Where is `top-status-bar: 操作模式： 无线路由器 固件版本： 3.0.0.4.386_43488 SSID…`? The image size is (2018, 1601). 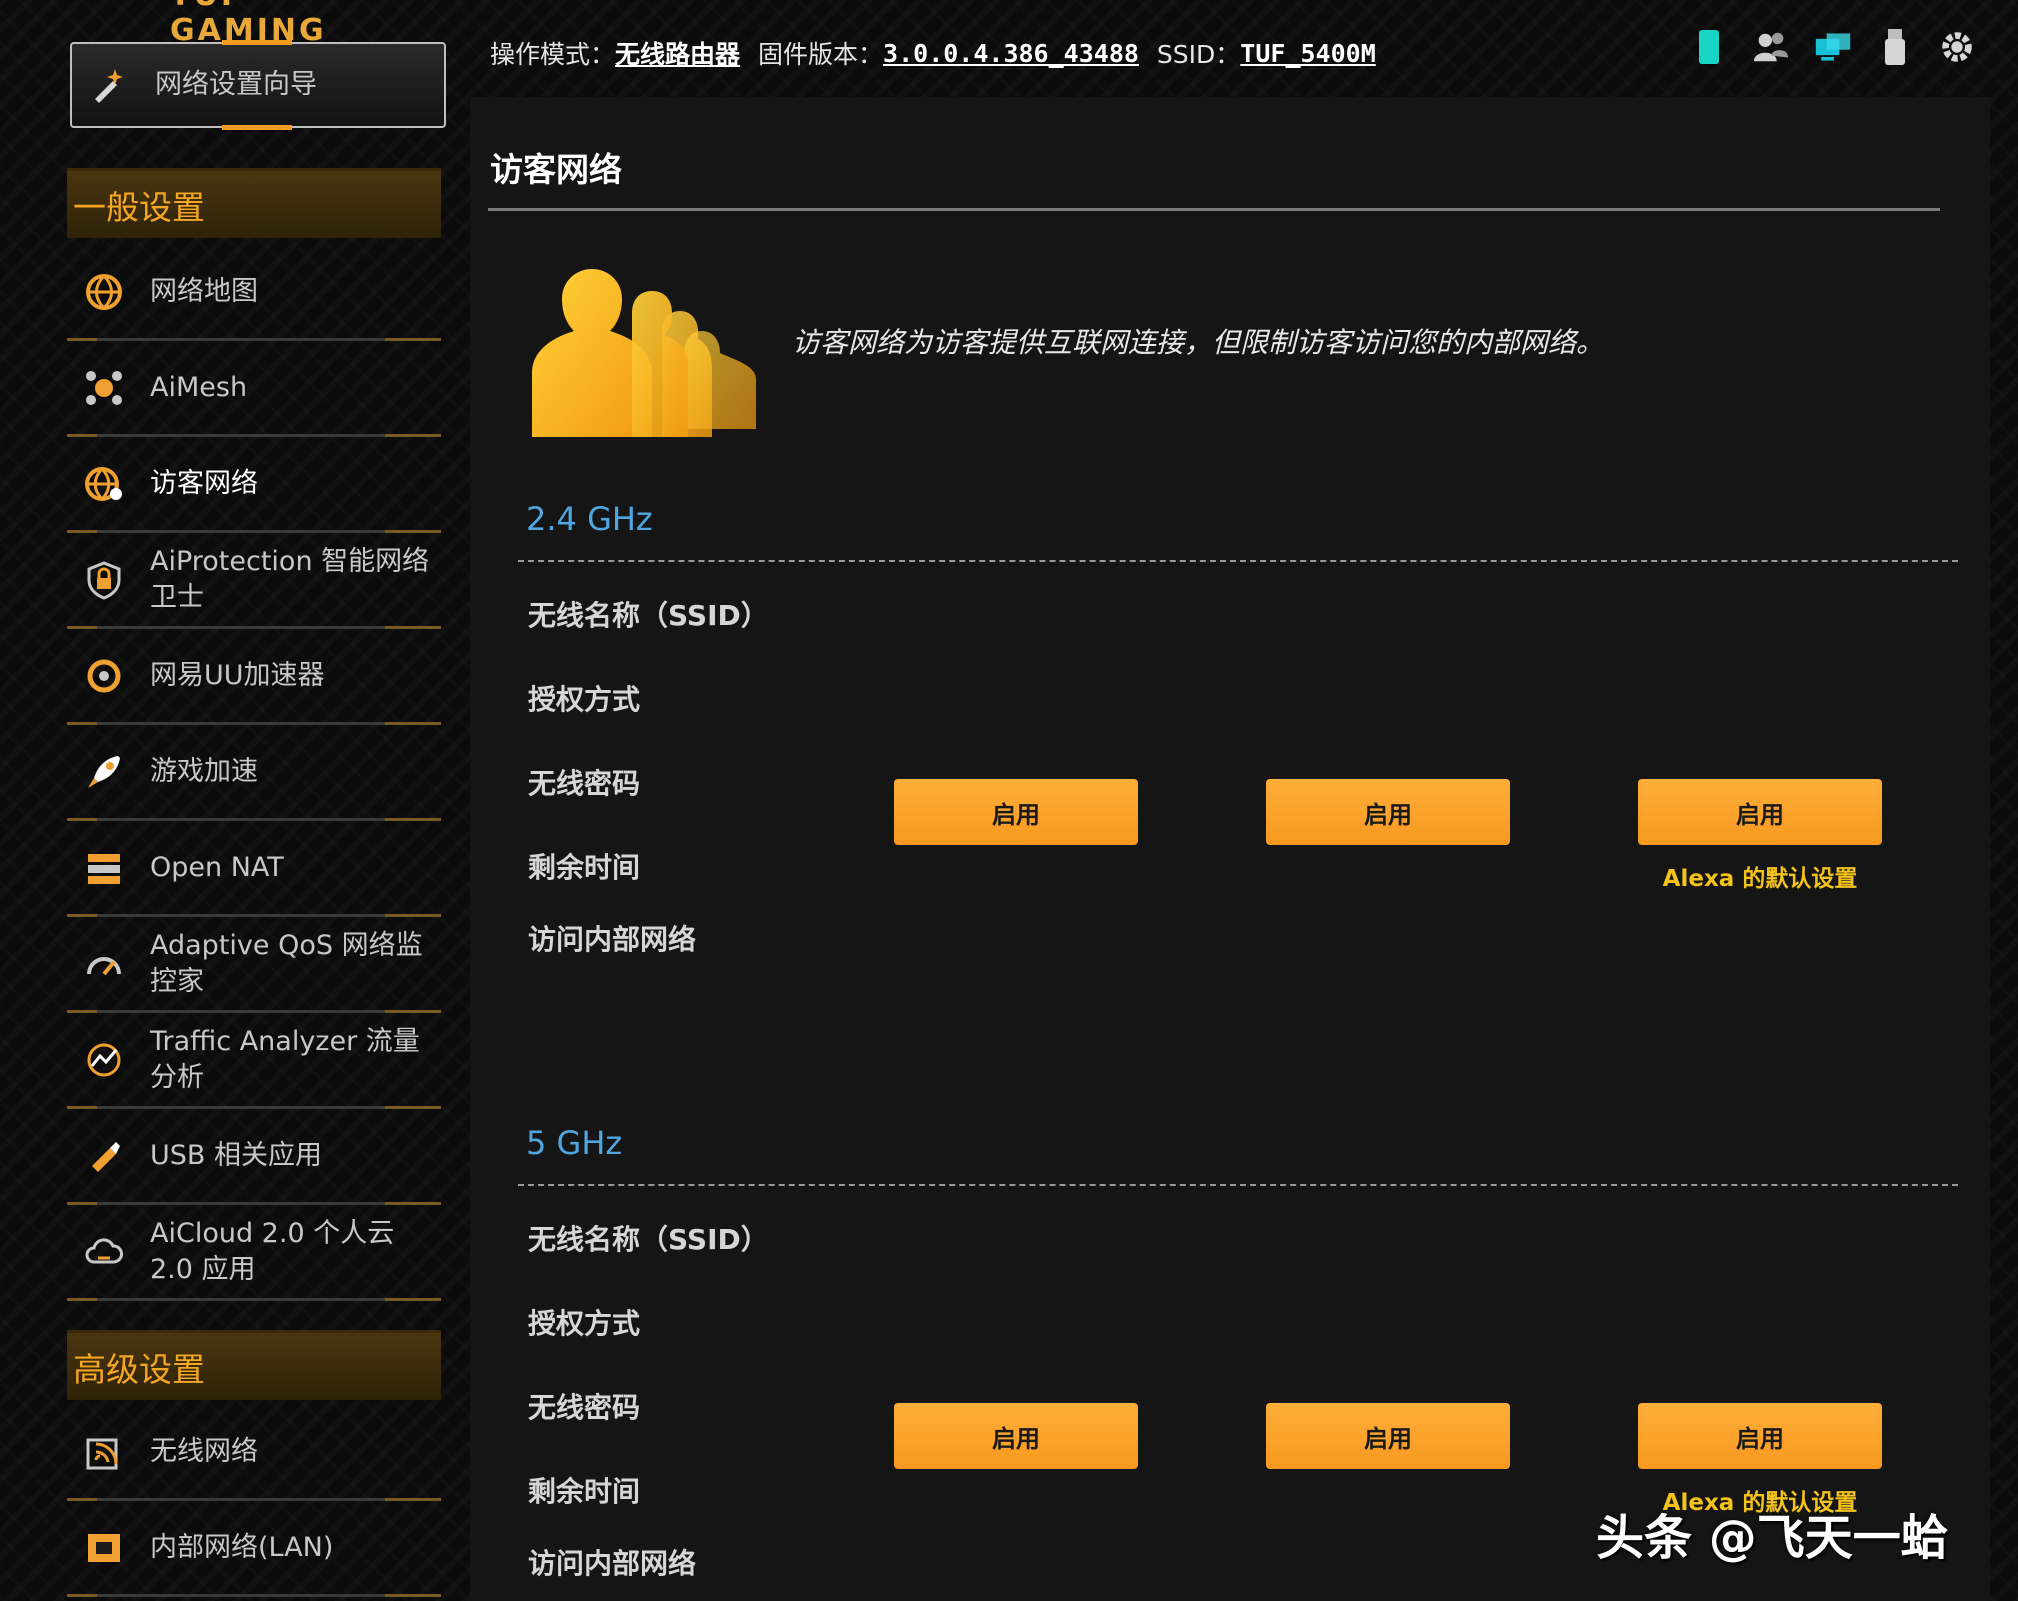 top-status-bar: 操作模式： 无线路由器 固件版本： 3.0.0.4.386_43488 SSID… is located at coordinates (942, 53).